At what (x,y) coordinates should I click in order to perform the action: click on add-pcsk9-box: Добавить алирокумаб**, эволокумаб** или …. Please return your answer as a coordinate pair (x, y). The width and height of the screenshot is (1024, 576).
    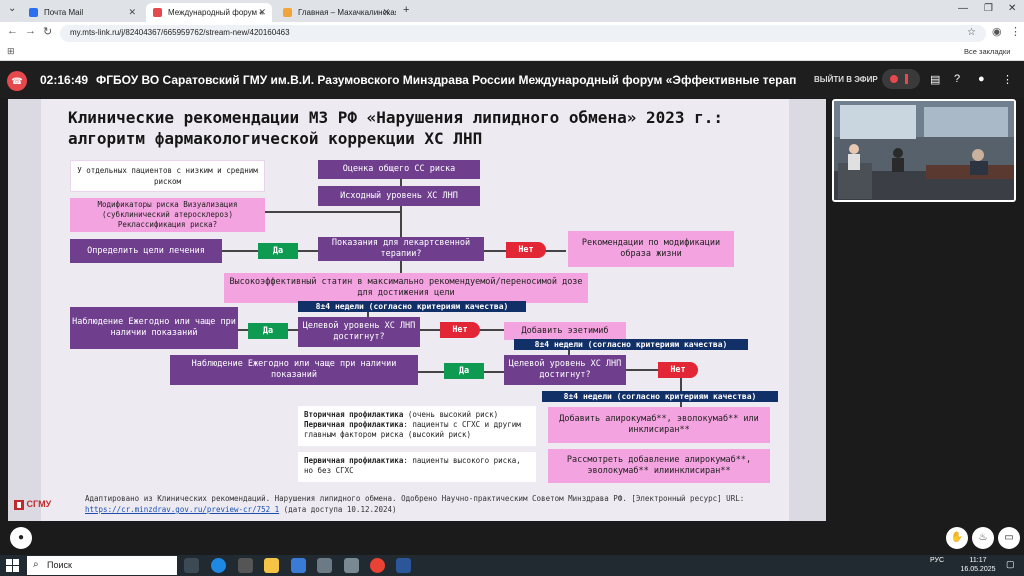
    Looking at the image, I should click on (659, 425).